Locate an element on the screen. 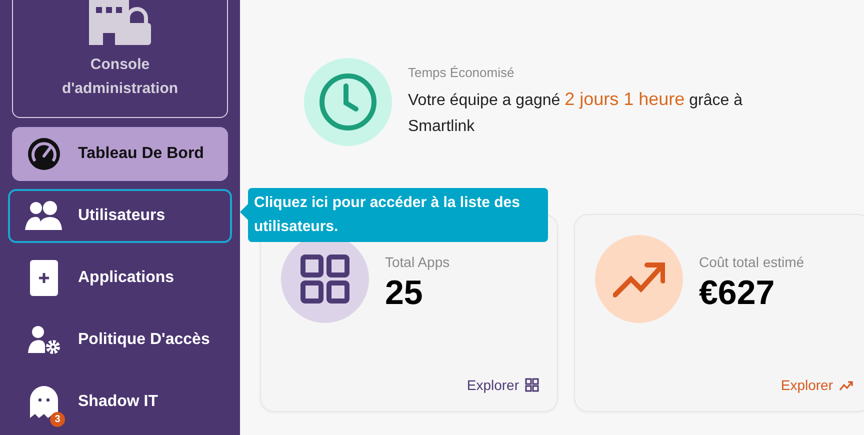  console-card: Console d'administration is located at coordinates (120, 59).